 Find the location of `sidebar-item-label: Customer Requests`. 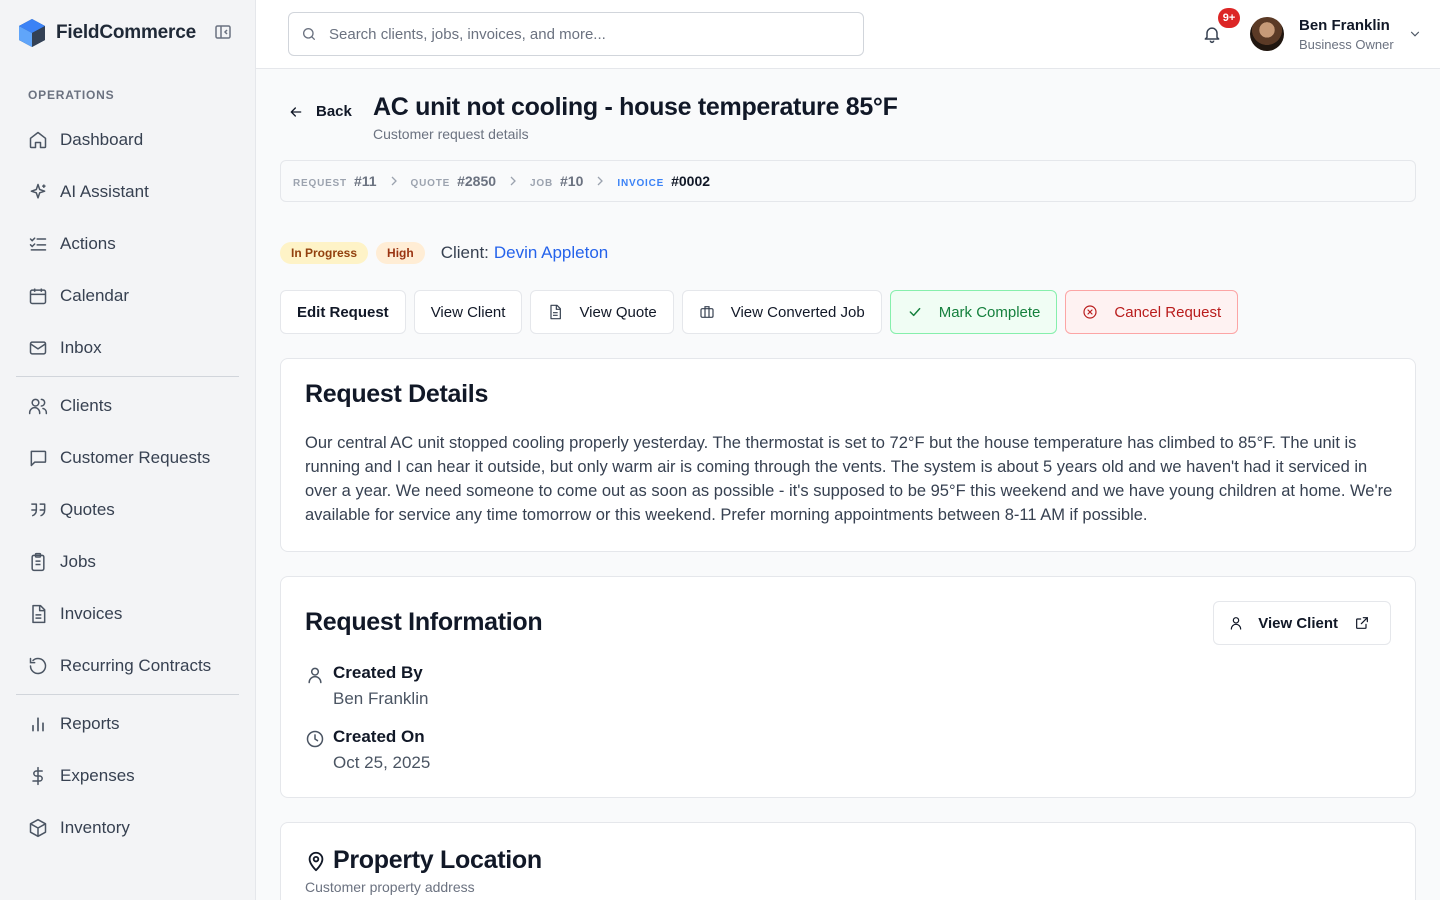

sidebar-item-label: Customer Requests is located at coordinates (135, 457).